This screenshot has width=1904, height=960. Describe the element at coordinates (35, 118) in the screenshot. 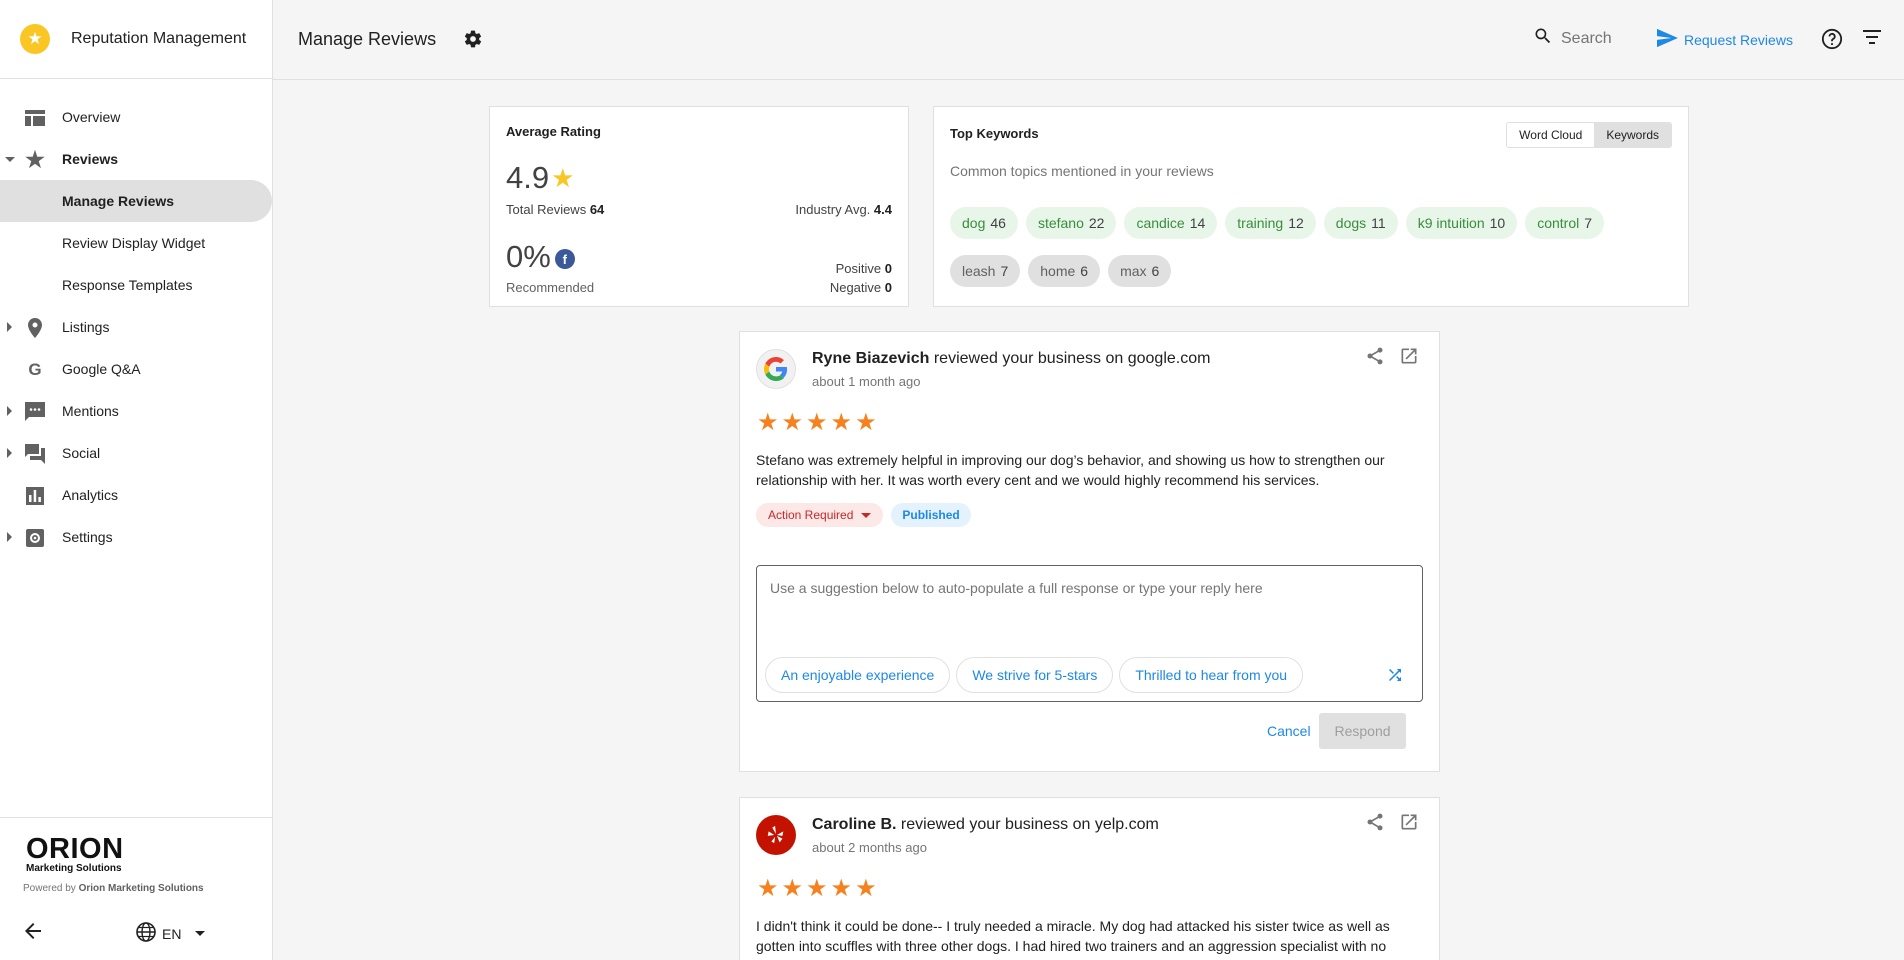

I see `dashboard-icon` at that location.